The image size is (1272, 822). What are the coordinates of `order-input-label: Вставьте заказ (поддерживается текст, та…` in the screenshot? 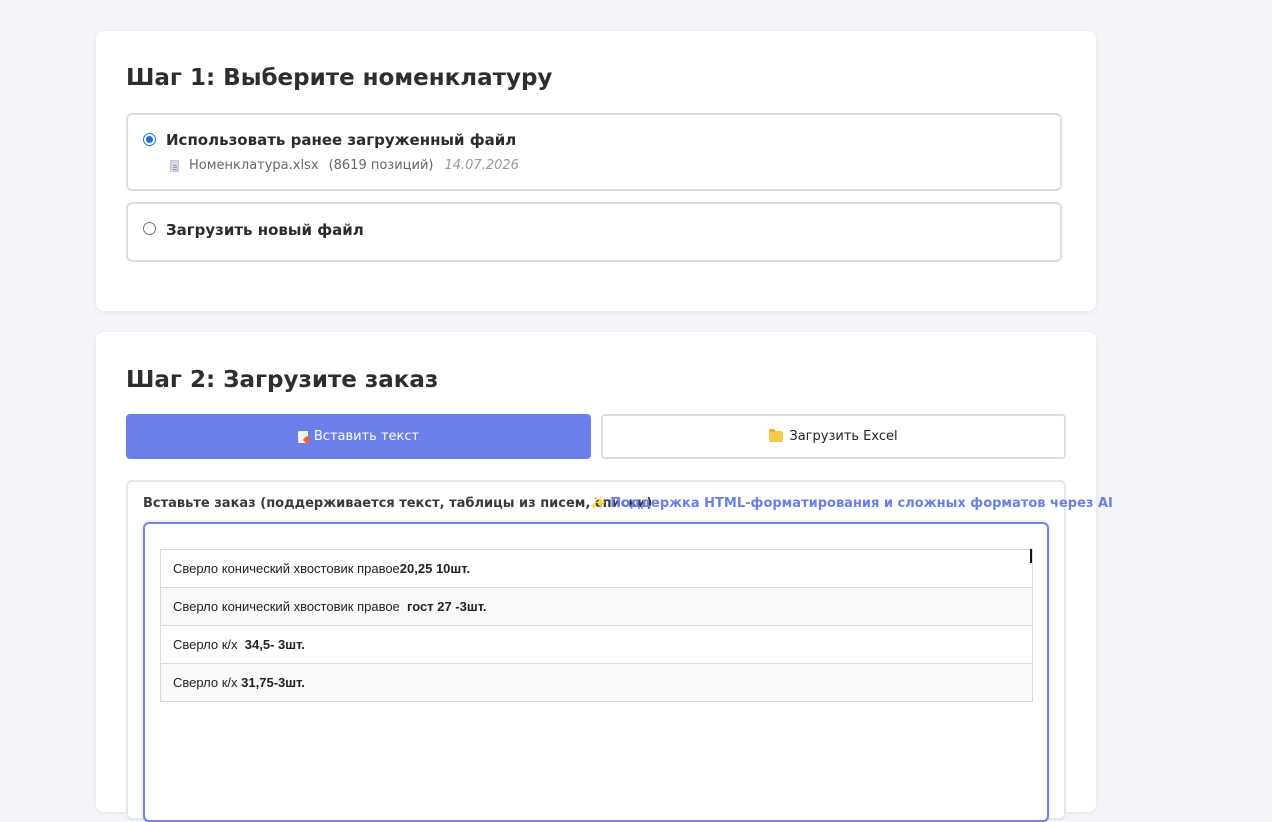 It's located at (398, 503).